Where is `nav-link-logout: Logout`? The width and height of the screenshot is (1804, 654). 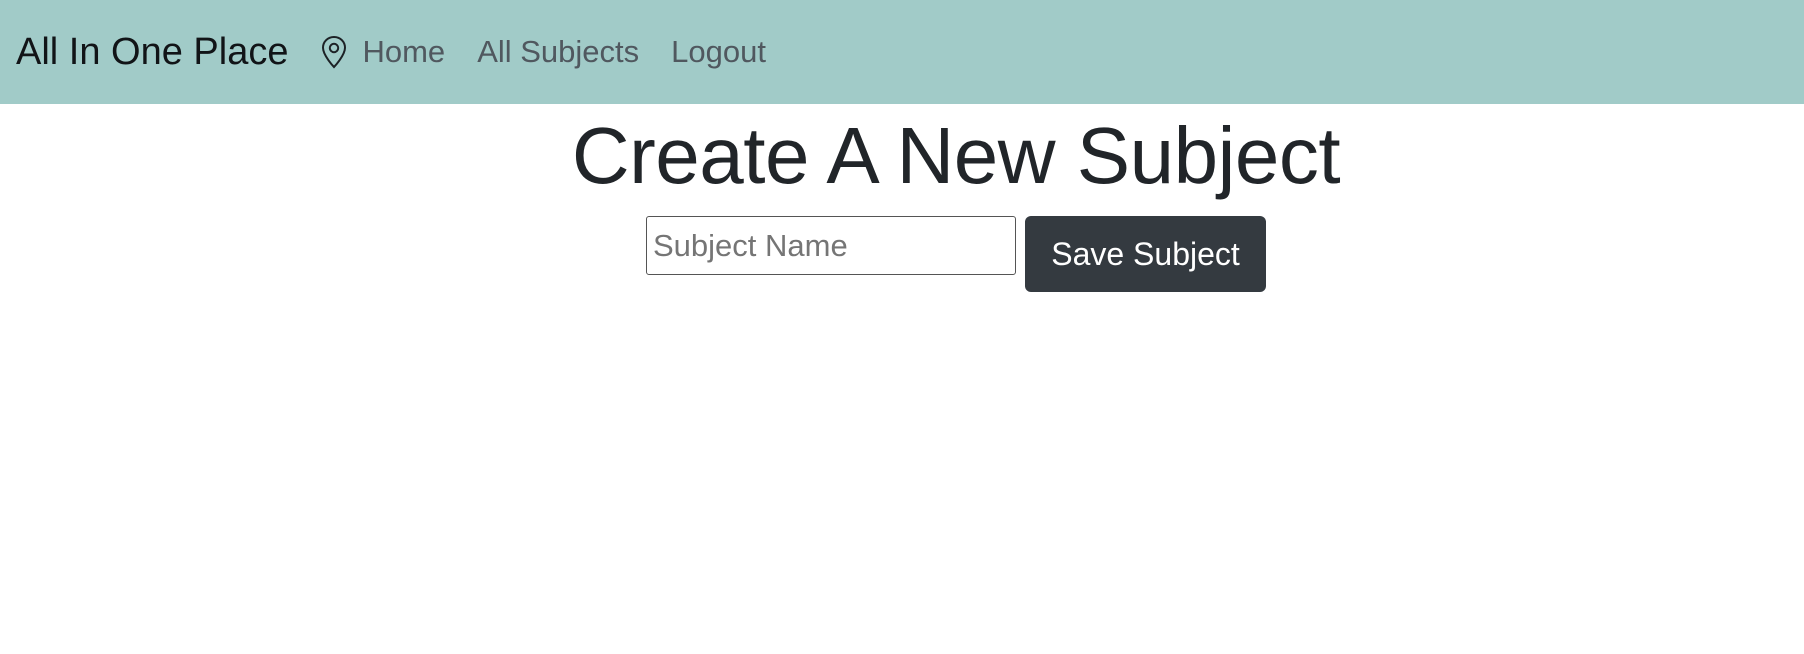
nav-link-logout: Logout is located at coordinates (718, 52).